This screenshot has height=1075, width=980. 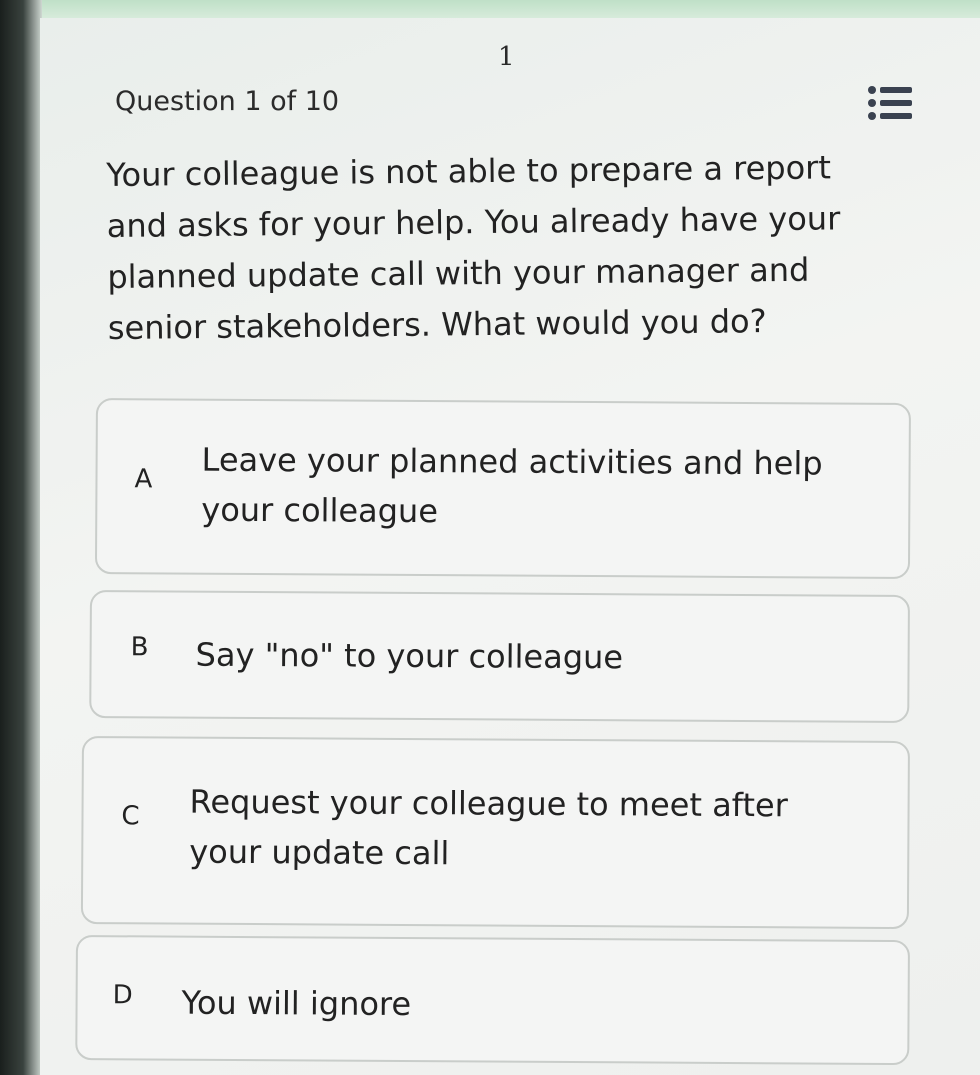 What do you see at coordinates (490, 10) in the screenshot?
I see `window-top-bar` at bounding box center [490, 10].